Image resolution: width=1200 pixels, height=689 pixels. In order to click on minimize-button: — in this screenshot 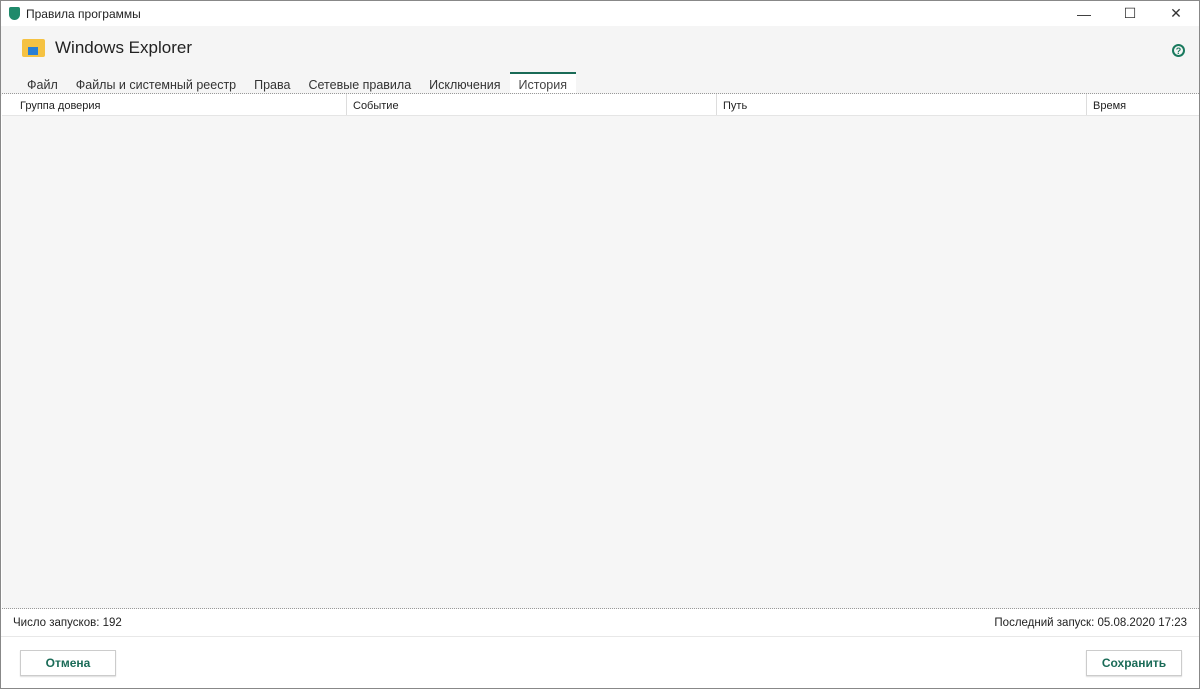, I will do `click(1084, 13)`.